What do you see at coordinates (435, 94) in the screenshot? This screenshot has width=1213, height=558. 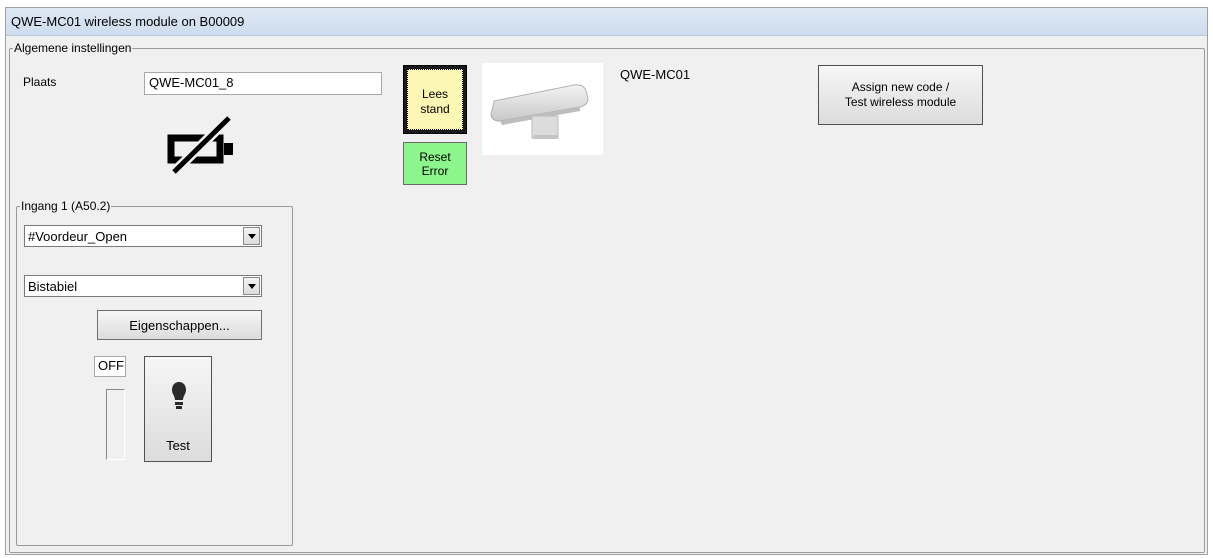 I see `read-state-line1: Lees` at bounding box center [435, 94].